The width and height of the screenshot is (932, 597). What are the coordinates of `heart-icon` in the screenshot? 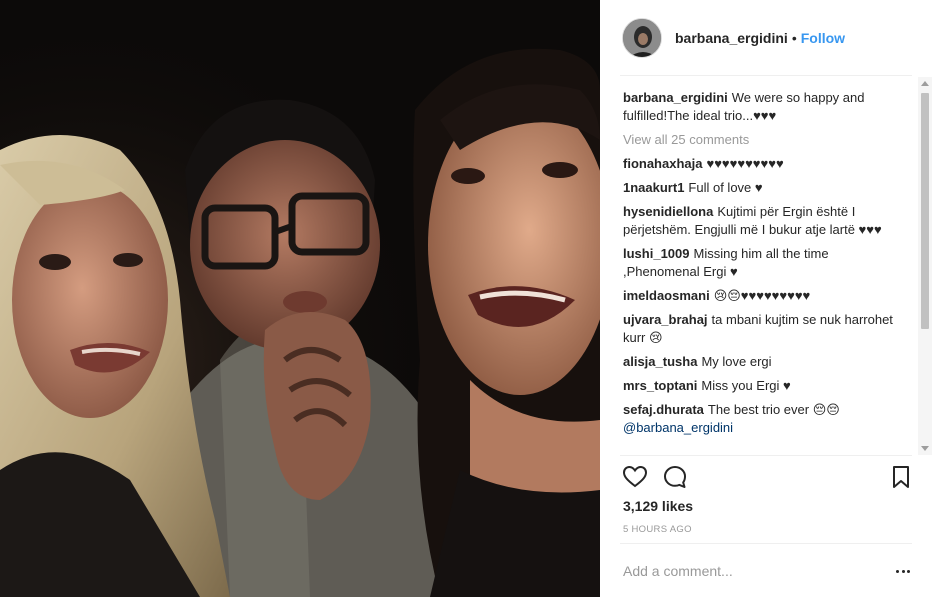 It's located at (635, 477).